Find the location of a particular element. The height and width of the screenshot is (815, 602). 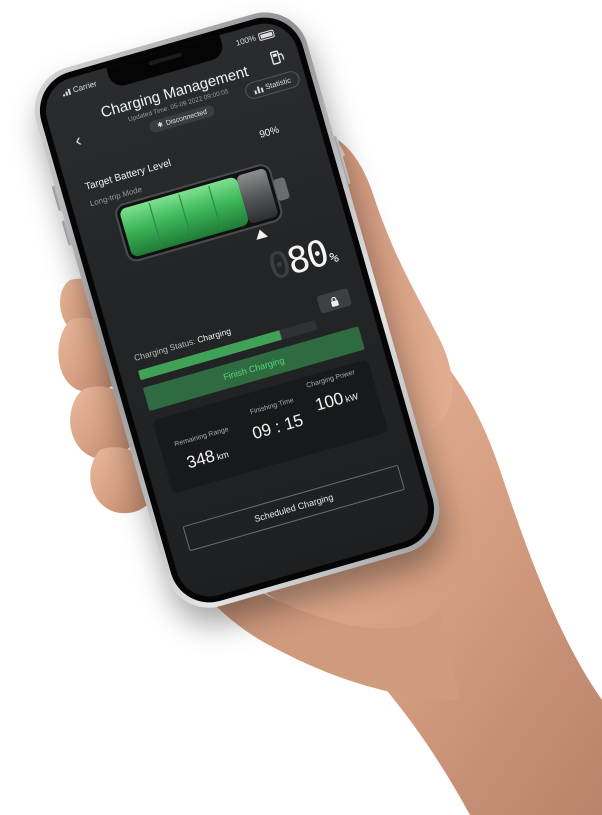

bluetooth-icon: ✱ is located at coordinates (160, 125).